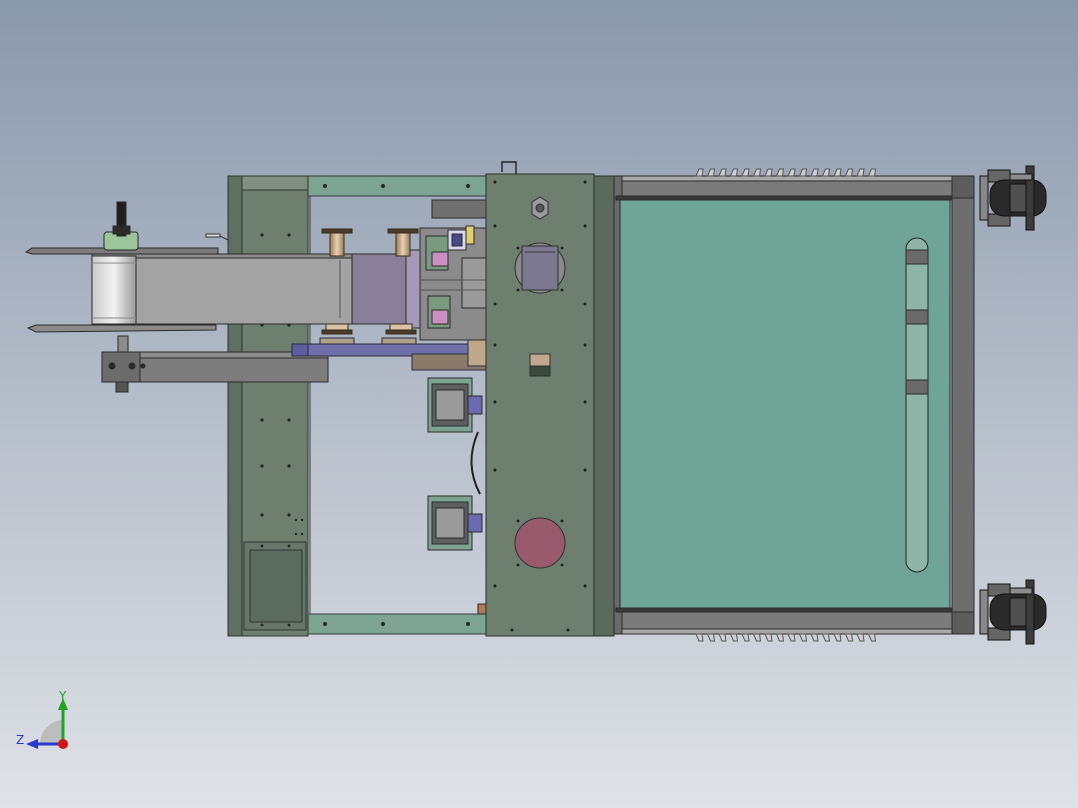 This screenshot has width=1078, height=808. What do you see at coordinates (550, 405) in the screenshot?
I see `center-panel` at bounding box center [550, 405].